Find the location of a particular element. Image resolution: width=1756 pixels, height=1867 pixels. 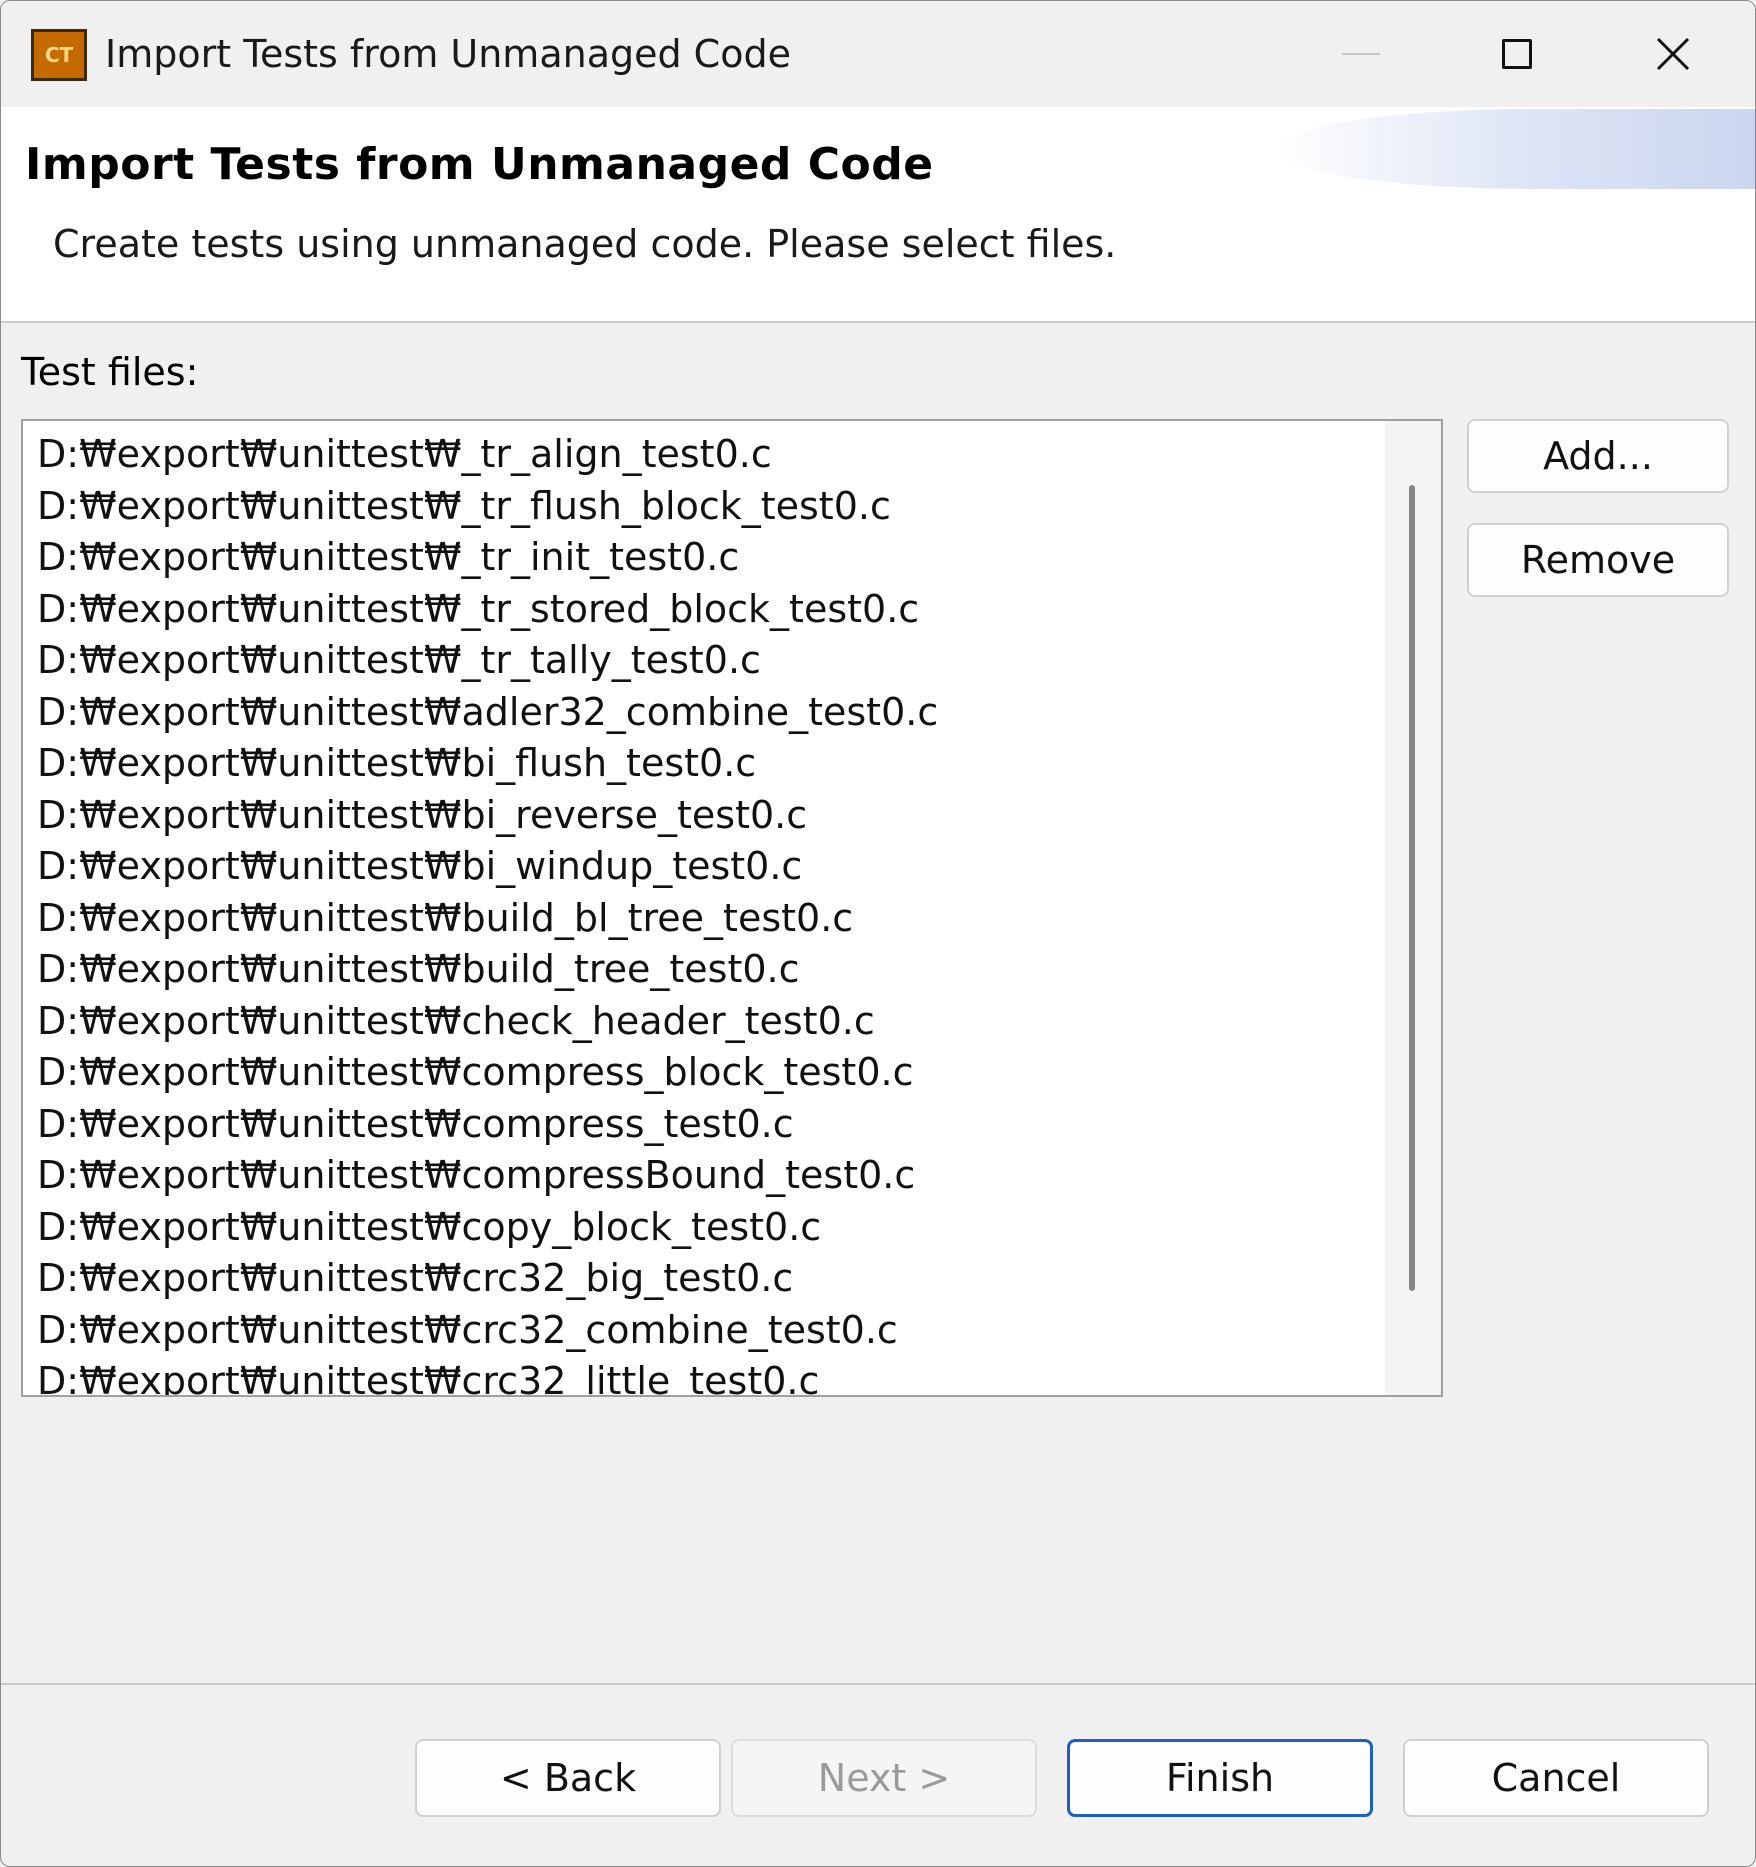

file-list-item: D:₩export₩unittest₩build_tree_test0.c is located at coordinates (739, 970).